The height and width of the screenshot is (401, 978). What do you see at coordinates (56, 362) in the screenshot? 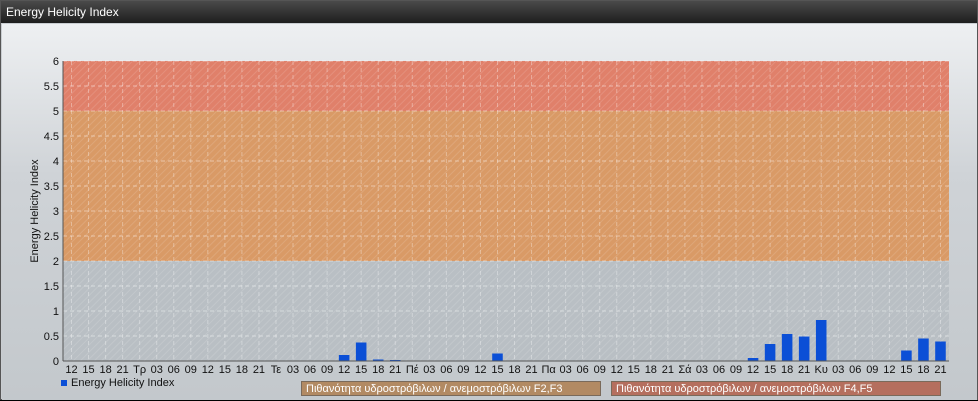
I see `y-tick-label: 0` at bounding box center [56, 362].